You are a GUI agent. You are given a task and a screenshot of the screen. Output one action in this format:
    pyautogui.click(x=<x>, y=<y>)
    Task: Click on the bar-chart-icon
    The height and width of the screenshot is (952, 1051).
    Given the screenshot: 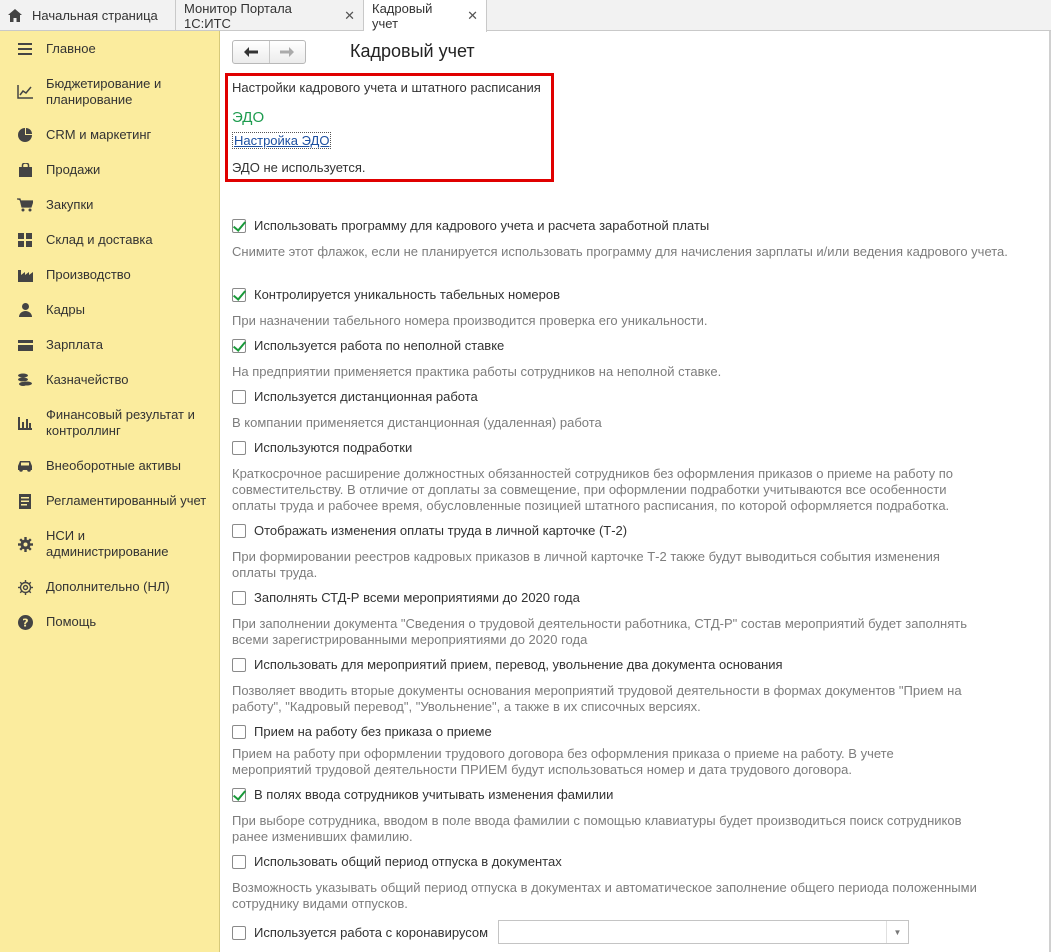 What is the action you would take?
    pyautogui.click(x=25, y=423)
    